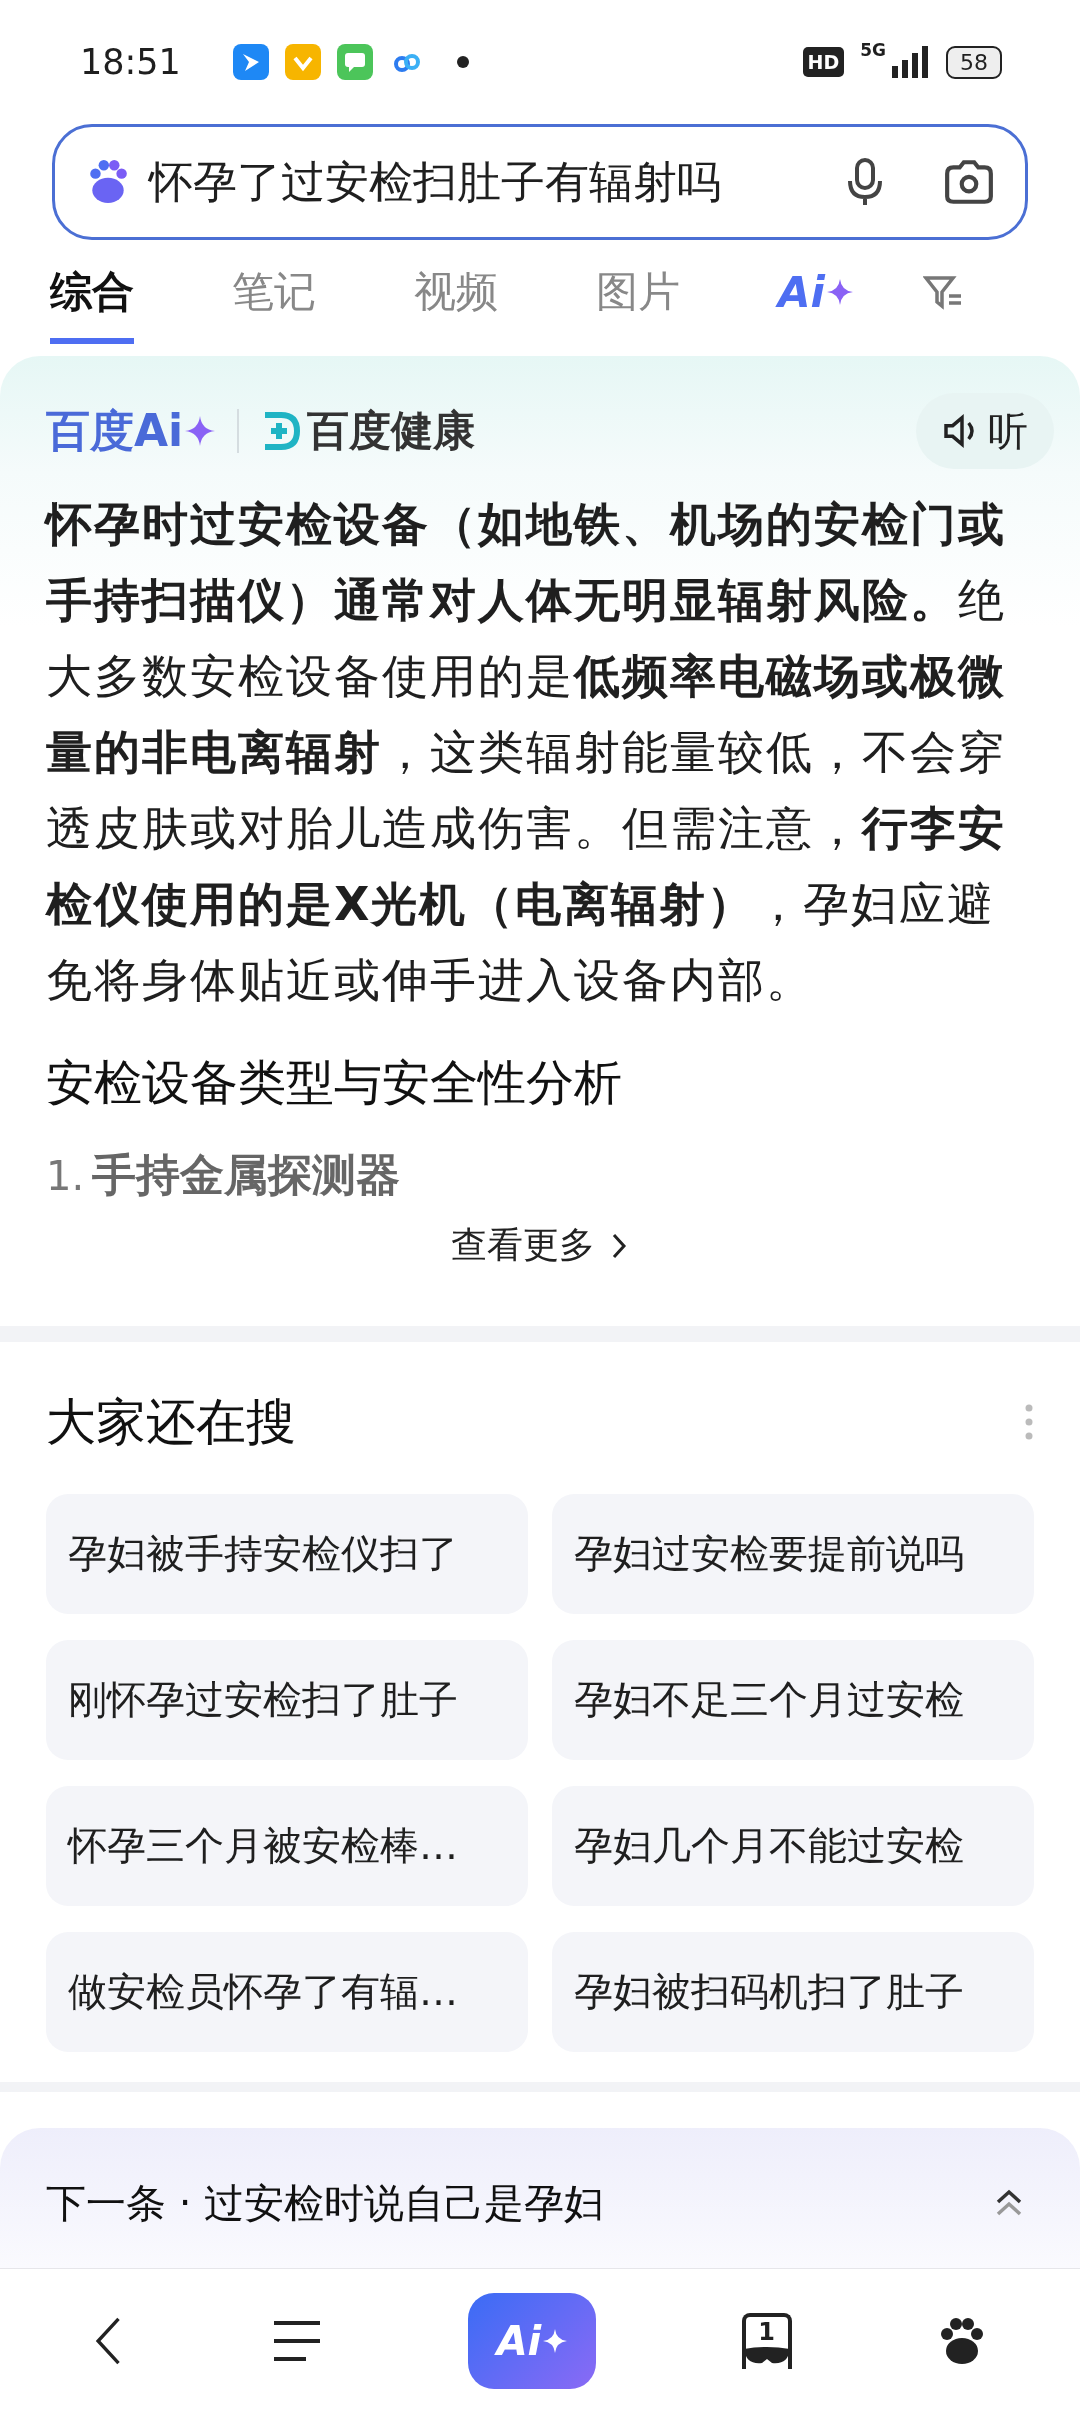 Image resolution: width=1080 pixels, height=2412 pixels. What do you see at coordinates (456, 297) in the screenshot?
I see `tab: 视频` at bounding box center [456, 297].